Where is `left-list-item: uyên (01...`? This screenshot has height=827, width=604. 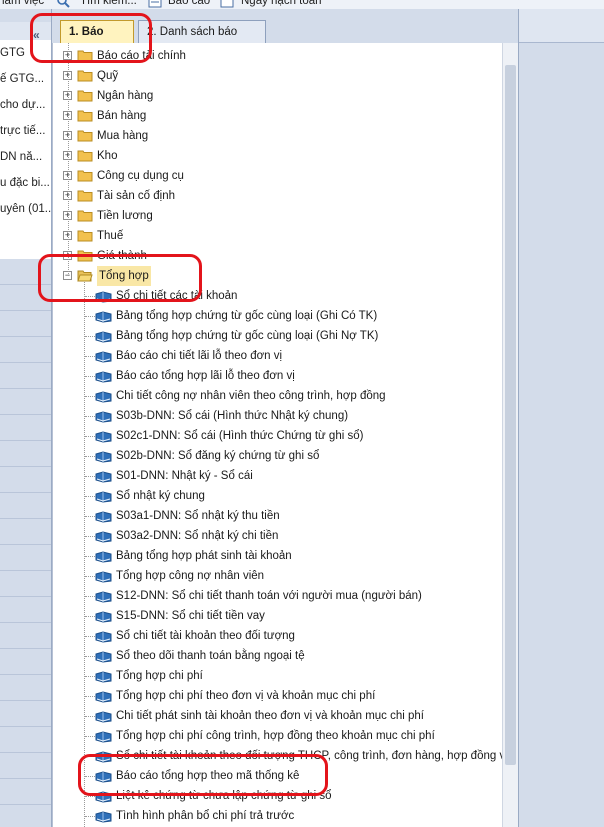 left-list-item: uyên (01... is located at coordinates (25, 209).